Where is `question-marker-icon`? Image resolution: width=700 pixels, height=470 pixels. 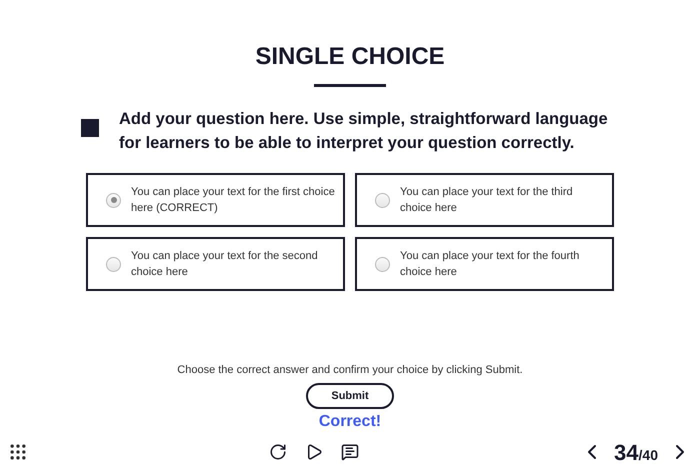
question-marker-icon is located at coordinates (90, 128).